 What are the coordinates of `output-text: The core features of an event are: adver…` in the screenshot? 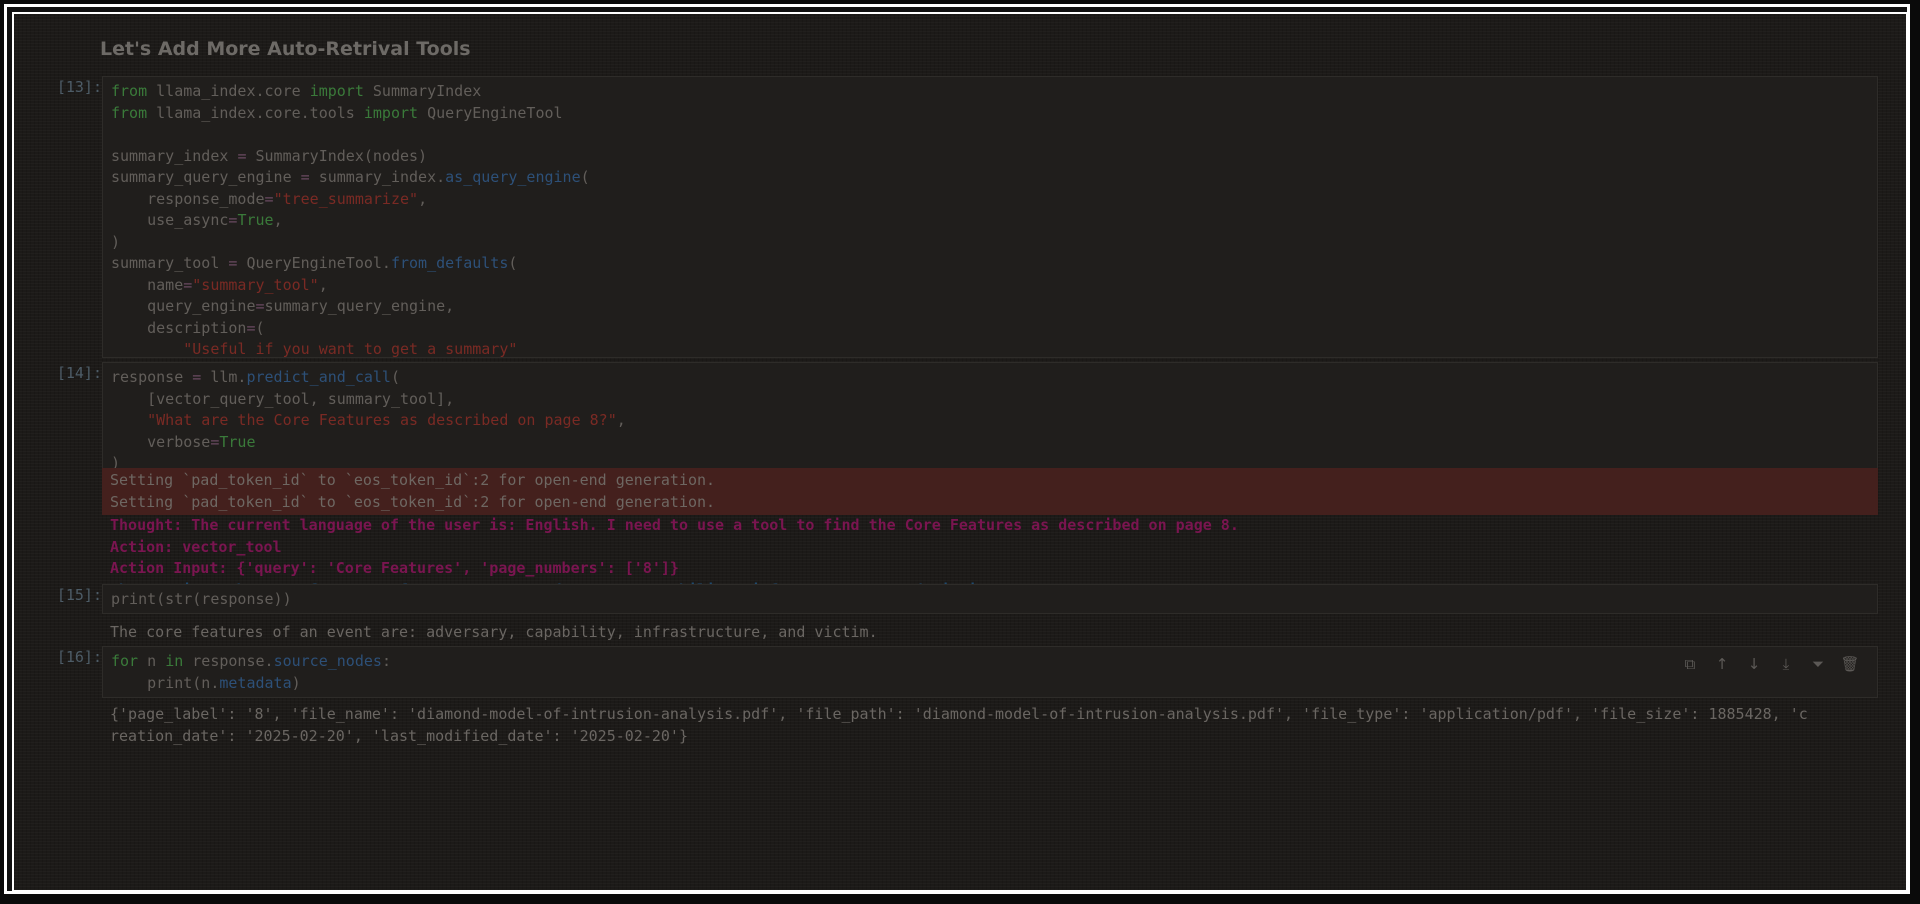 It's located at (494, 632).